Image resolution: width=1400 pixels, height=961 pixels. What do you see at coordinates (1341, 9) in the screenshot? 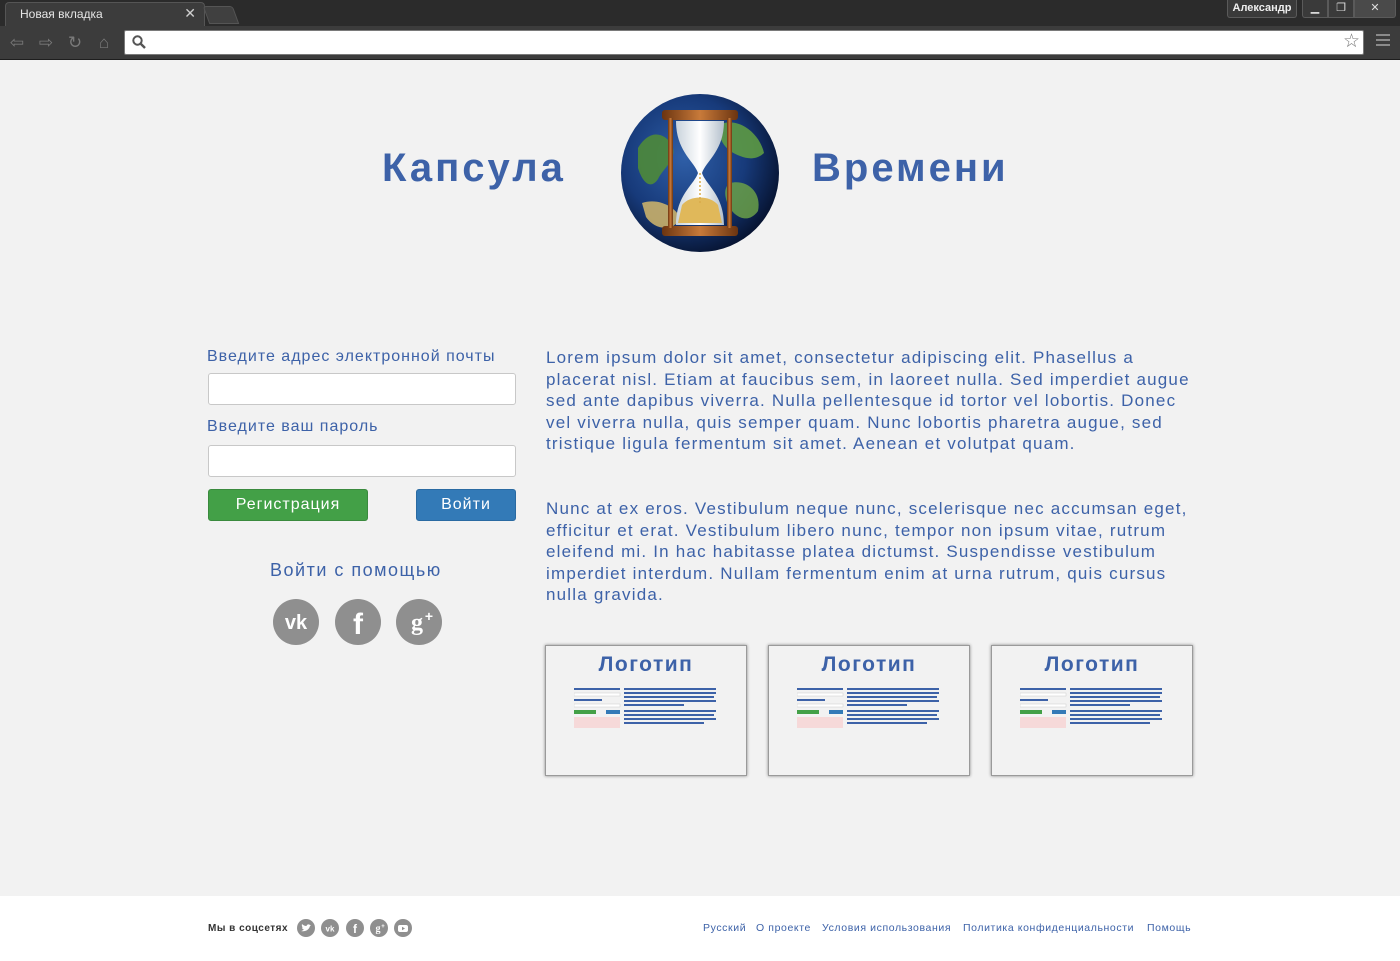
I see `restore-icon: ❐` at bounding box center [1341, 9].